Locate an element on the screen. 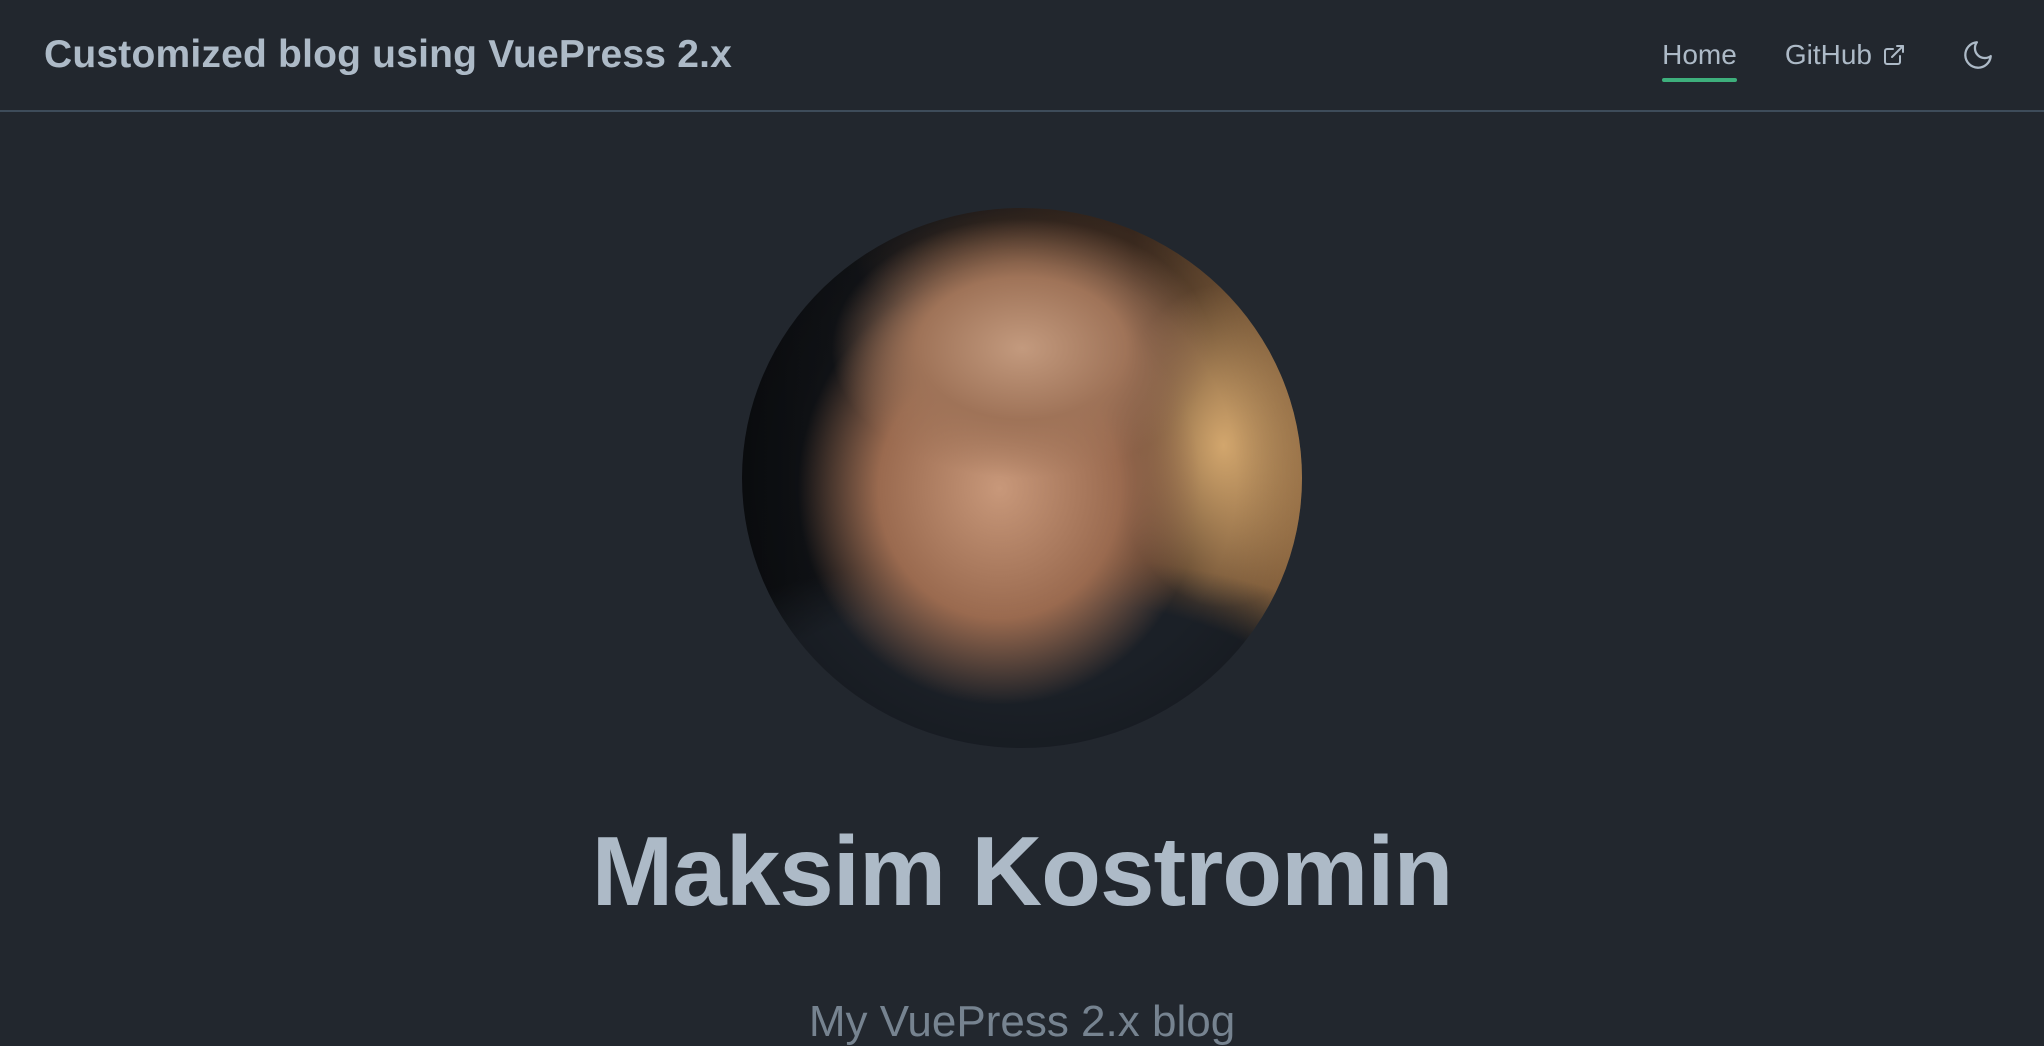  hero-name: Maksim Kostromin is located at coordinates (1022, 870).